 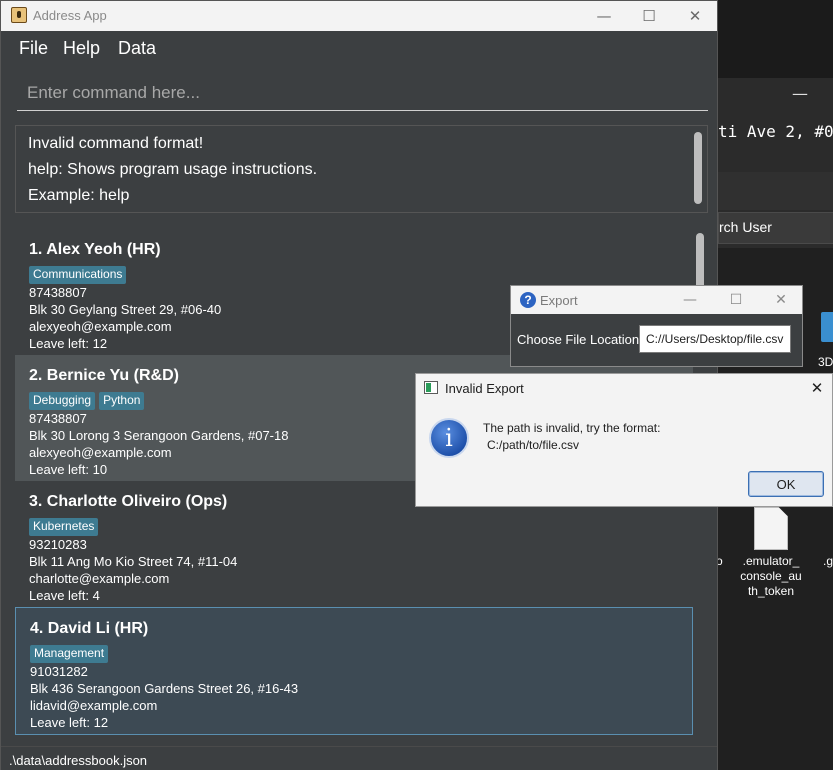 What do you see at coordinates (533, 445) in the screenshot?
I see `error-message-format: C:/path/to/file.csv` at bounding box center [533, 445].